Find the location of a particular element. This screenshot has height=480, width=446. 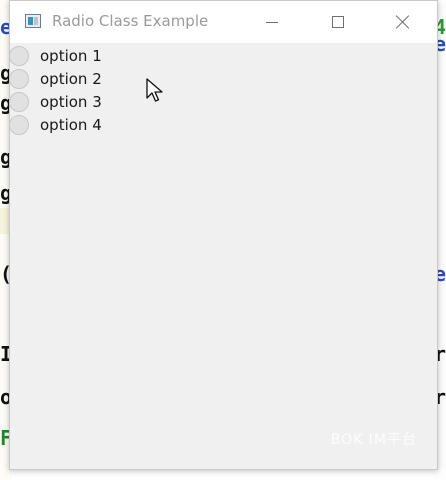

minimize-icon is located at coordinates (272, 22).